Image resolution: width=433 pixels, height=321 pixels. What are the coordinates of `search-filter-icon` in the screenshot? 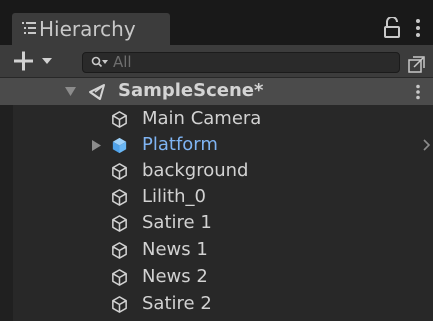 It's located at (100, 63).